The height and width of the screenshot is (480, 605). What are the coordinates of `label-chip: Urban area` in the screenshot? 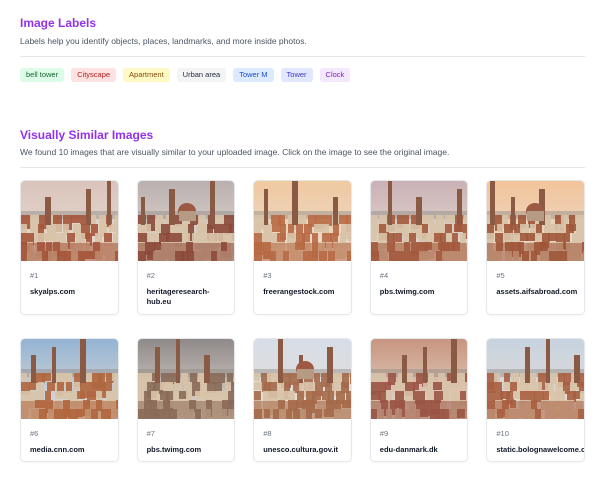 It's located at (201, 75).